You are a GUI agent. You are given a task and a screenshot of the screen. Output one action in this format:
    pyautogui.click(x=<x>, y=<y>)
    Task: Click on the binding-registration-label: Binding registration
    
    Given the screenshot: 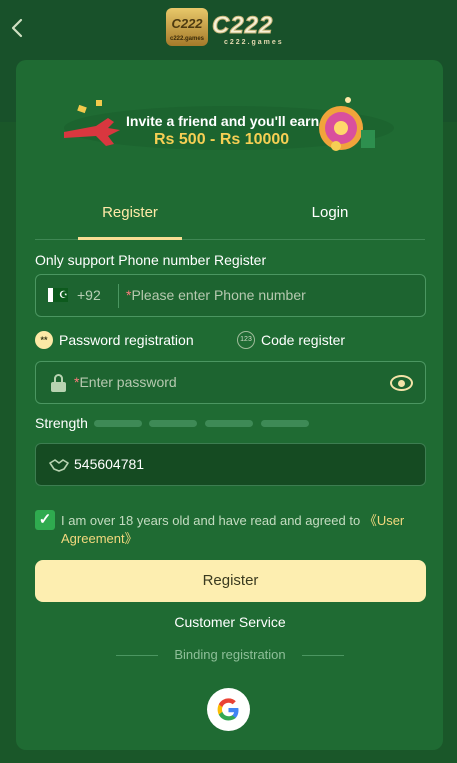 What is the action you would take?
    pyautogui.click(x=230, y=654)
    